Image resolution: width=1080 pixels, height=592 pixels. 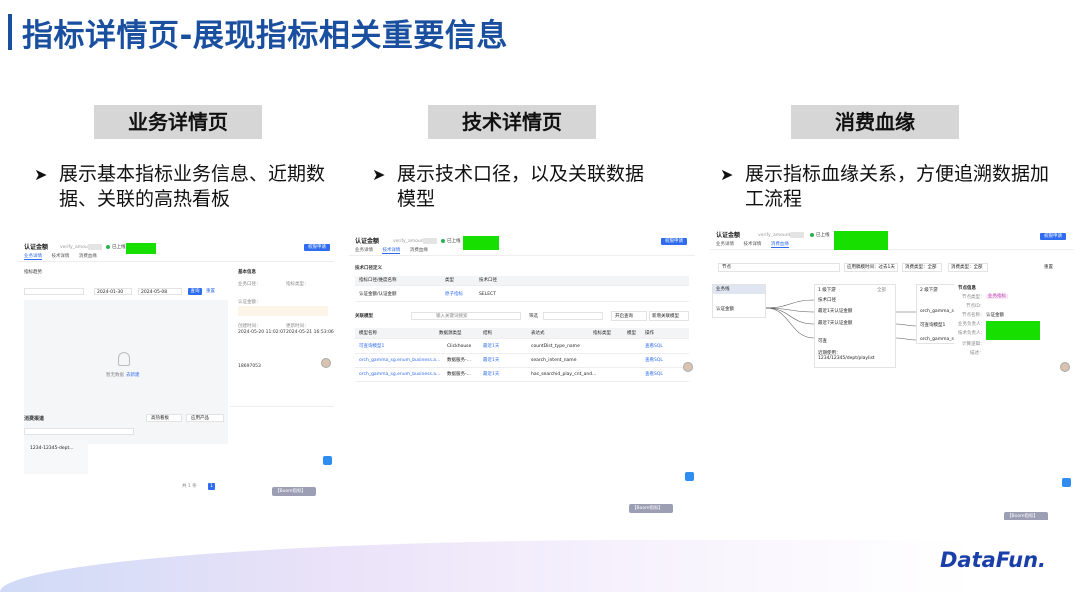 What do you see at coordinates (739, 301) in the screenshot?
I see `root-node: 业务线 认证金额` at bounding box center [739, 301].